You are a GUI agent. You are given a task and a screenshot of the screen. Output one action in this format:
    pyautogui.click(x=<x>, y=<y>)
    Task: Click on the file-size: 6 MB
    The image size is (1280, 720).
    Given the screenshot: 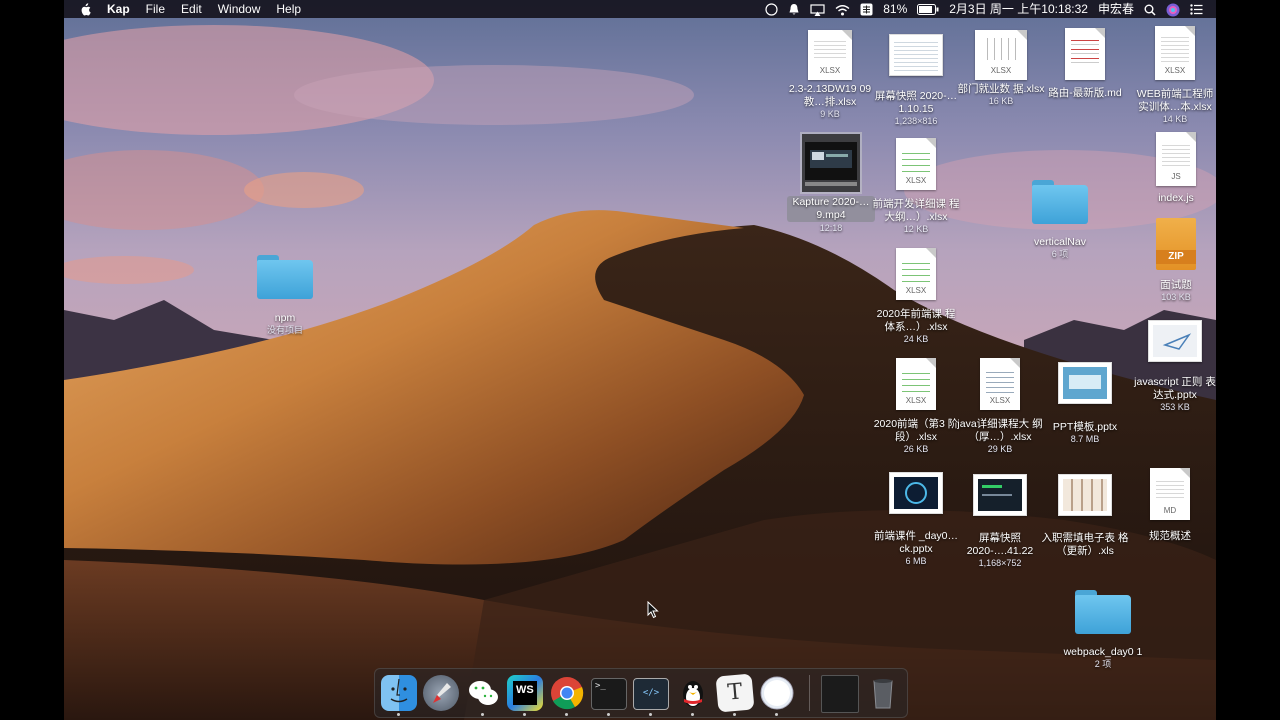 What is the action you would take?
    pyautogui.click(x=916, y=561)
    